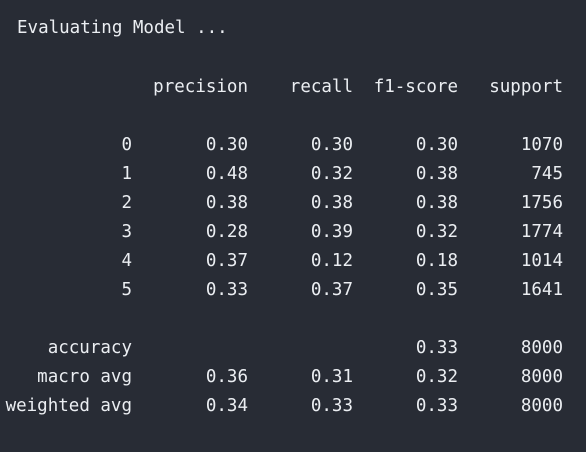 This screenshot has height=452, width=586. I want to click on row-label: macro avg, so click(84, 377).